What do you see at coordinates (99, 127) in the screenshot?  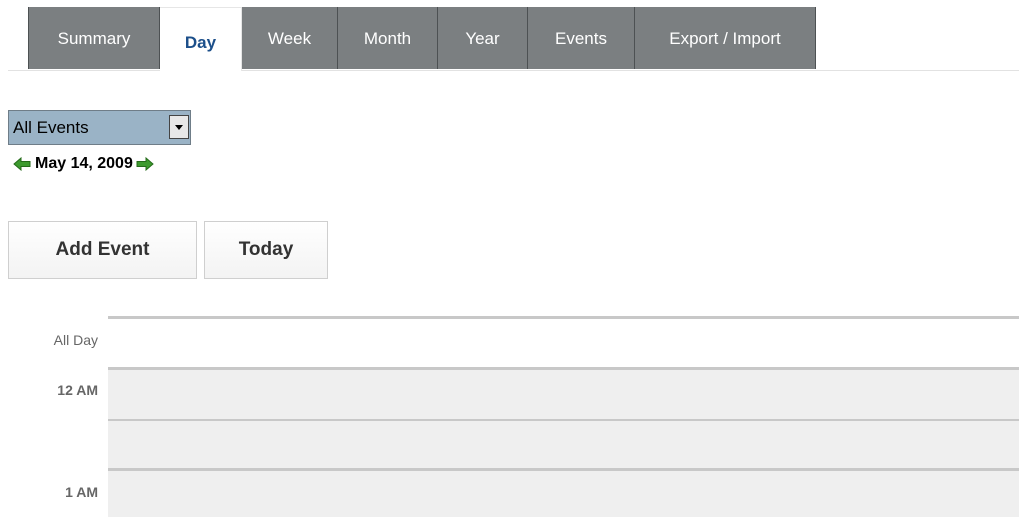 I see `event-filter-select: All Events` at bounding box center [99, 127].